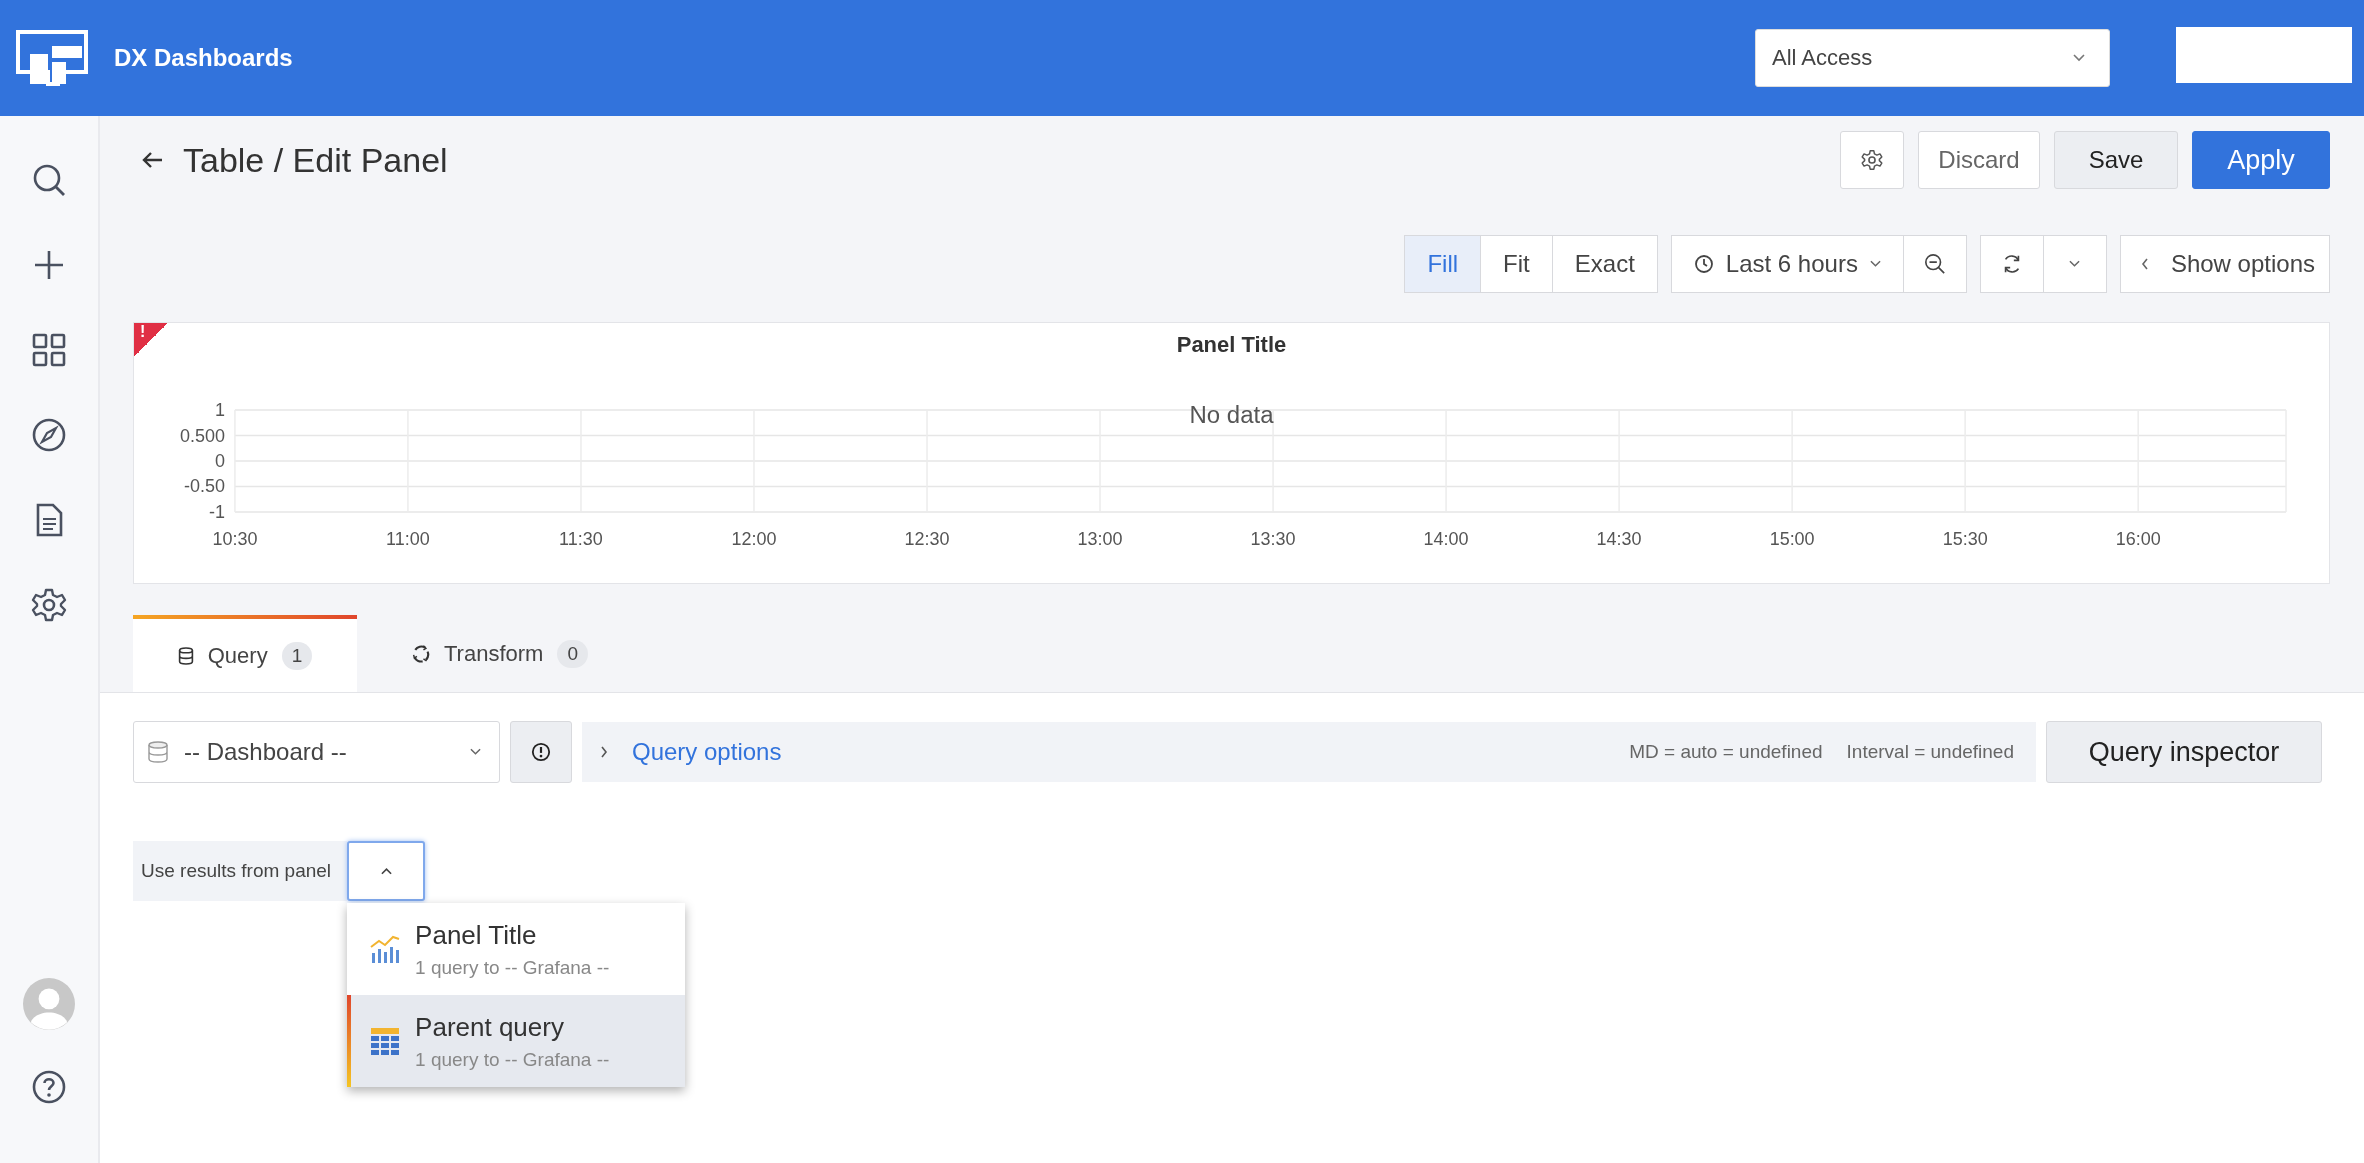  I want to click on x-axis-label: 15:00, so click(1792, 538).